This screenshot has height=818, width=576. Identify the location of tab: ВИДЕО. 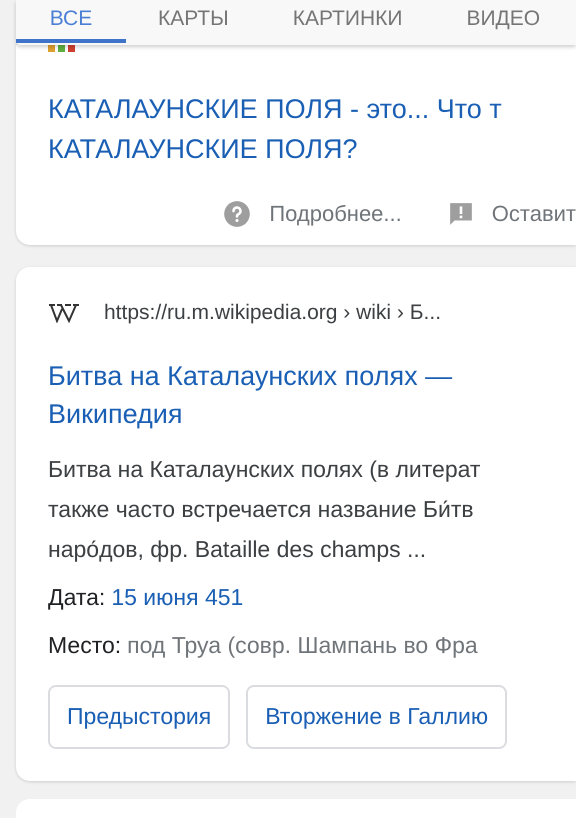
(503, 21).